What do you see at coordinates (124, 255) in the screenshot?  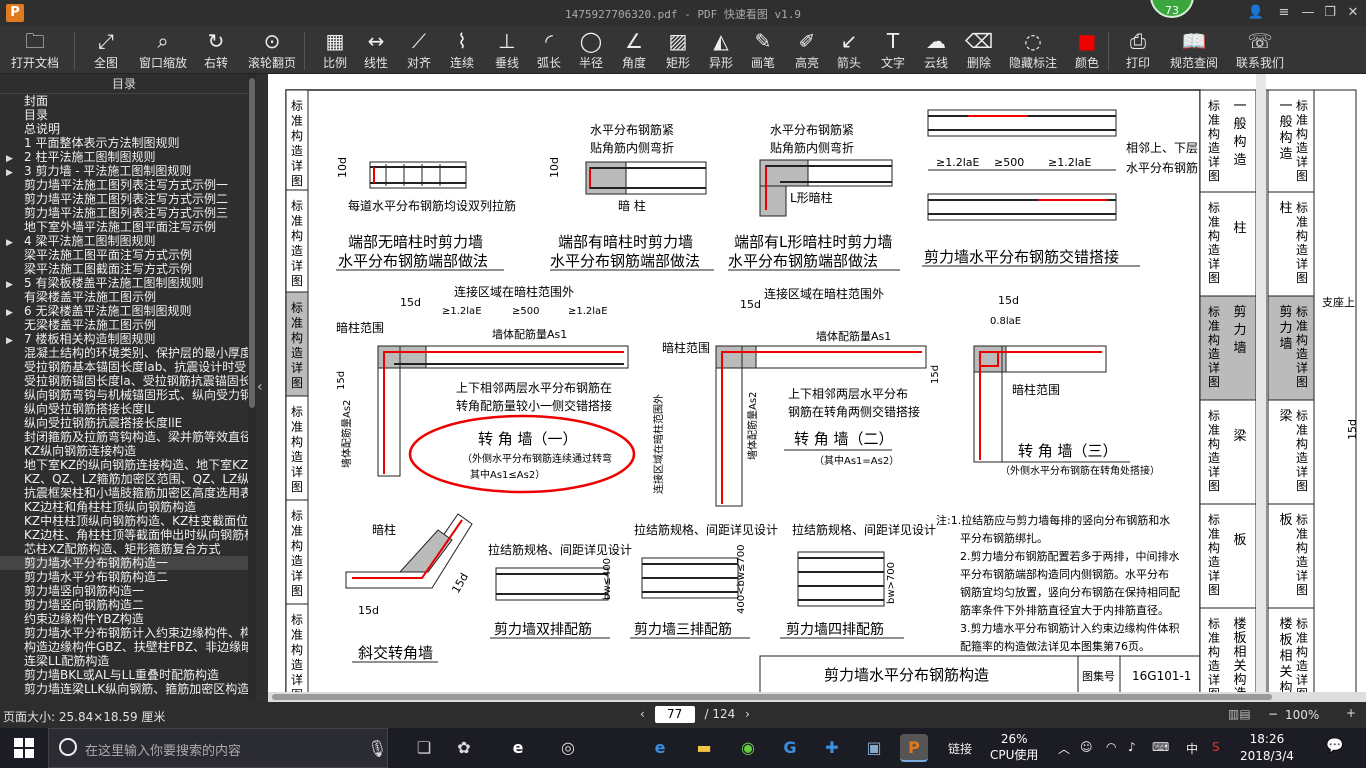 I see `toc-item: 梁平法施工图平面注写方式示例` at bounding box center [124, 255].